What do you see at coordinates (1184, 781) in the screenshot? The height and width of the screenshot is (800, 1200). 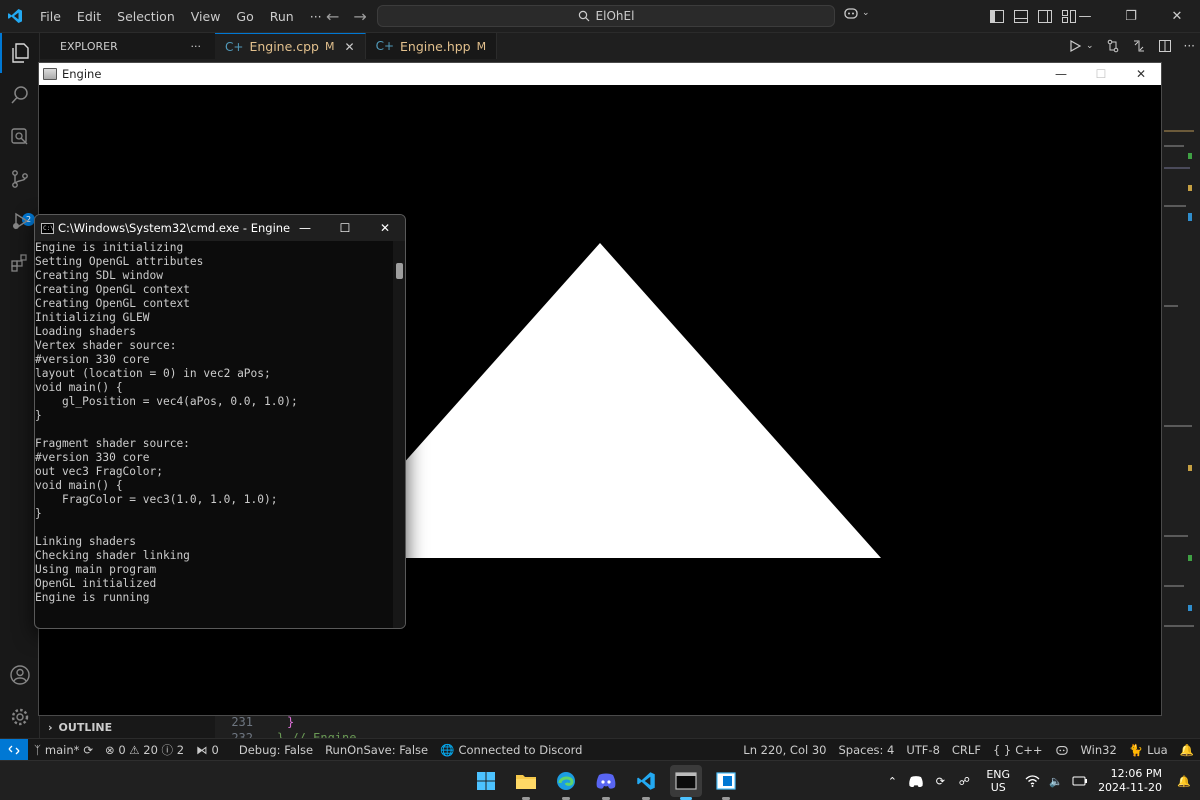 I see `notification-bell-icon: 🔔` at bounding box center [1184, 781].